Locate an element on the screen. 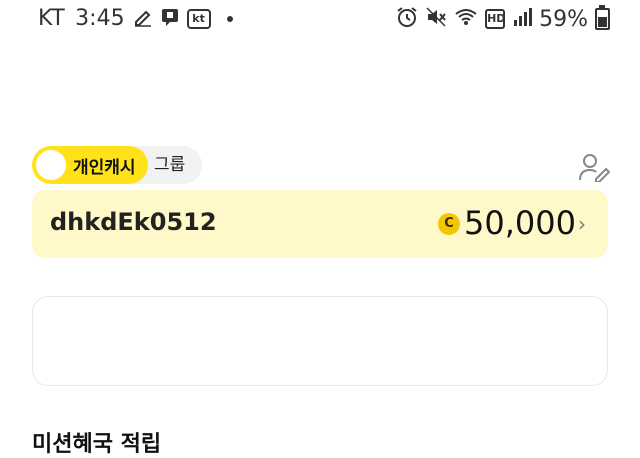 This screenshot has width=640, height=458. personal-cash-tab: 개인캐시 is located at coordinates (90, 165).